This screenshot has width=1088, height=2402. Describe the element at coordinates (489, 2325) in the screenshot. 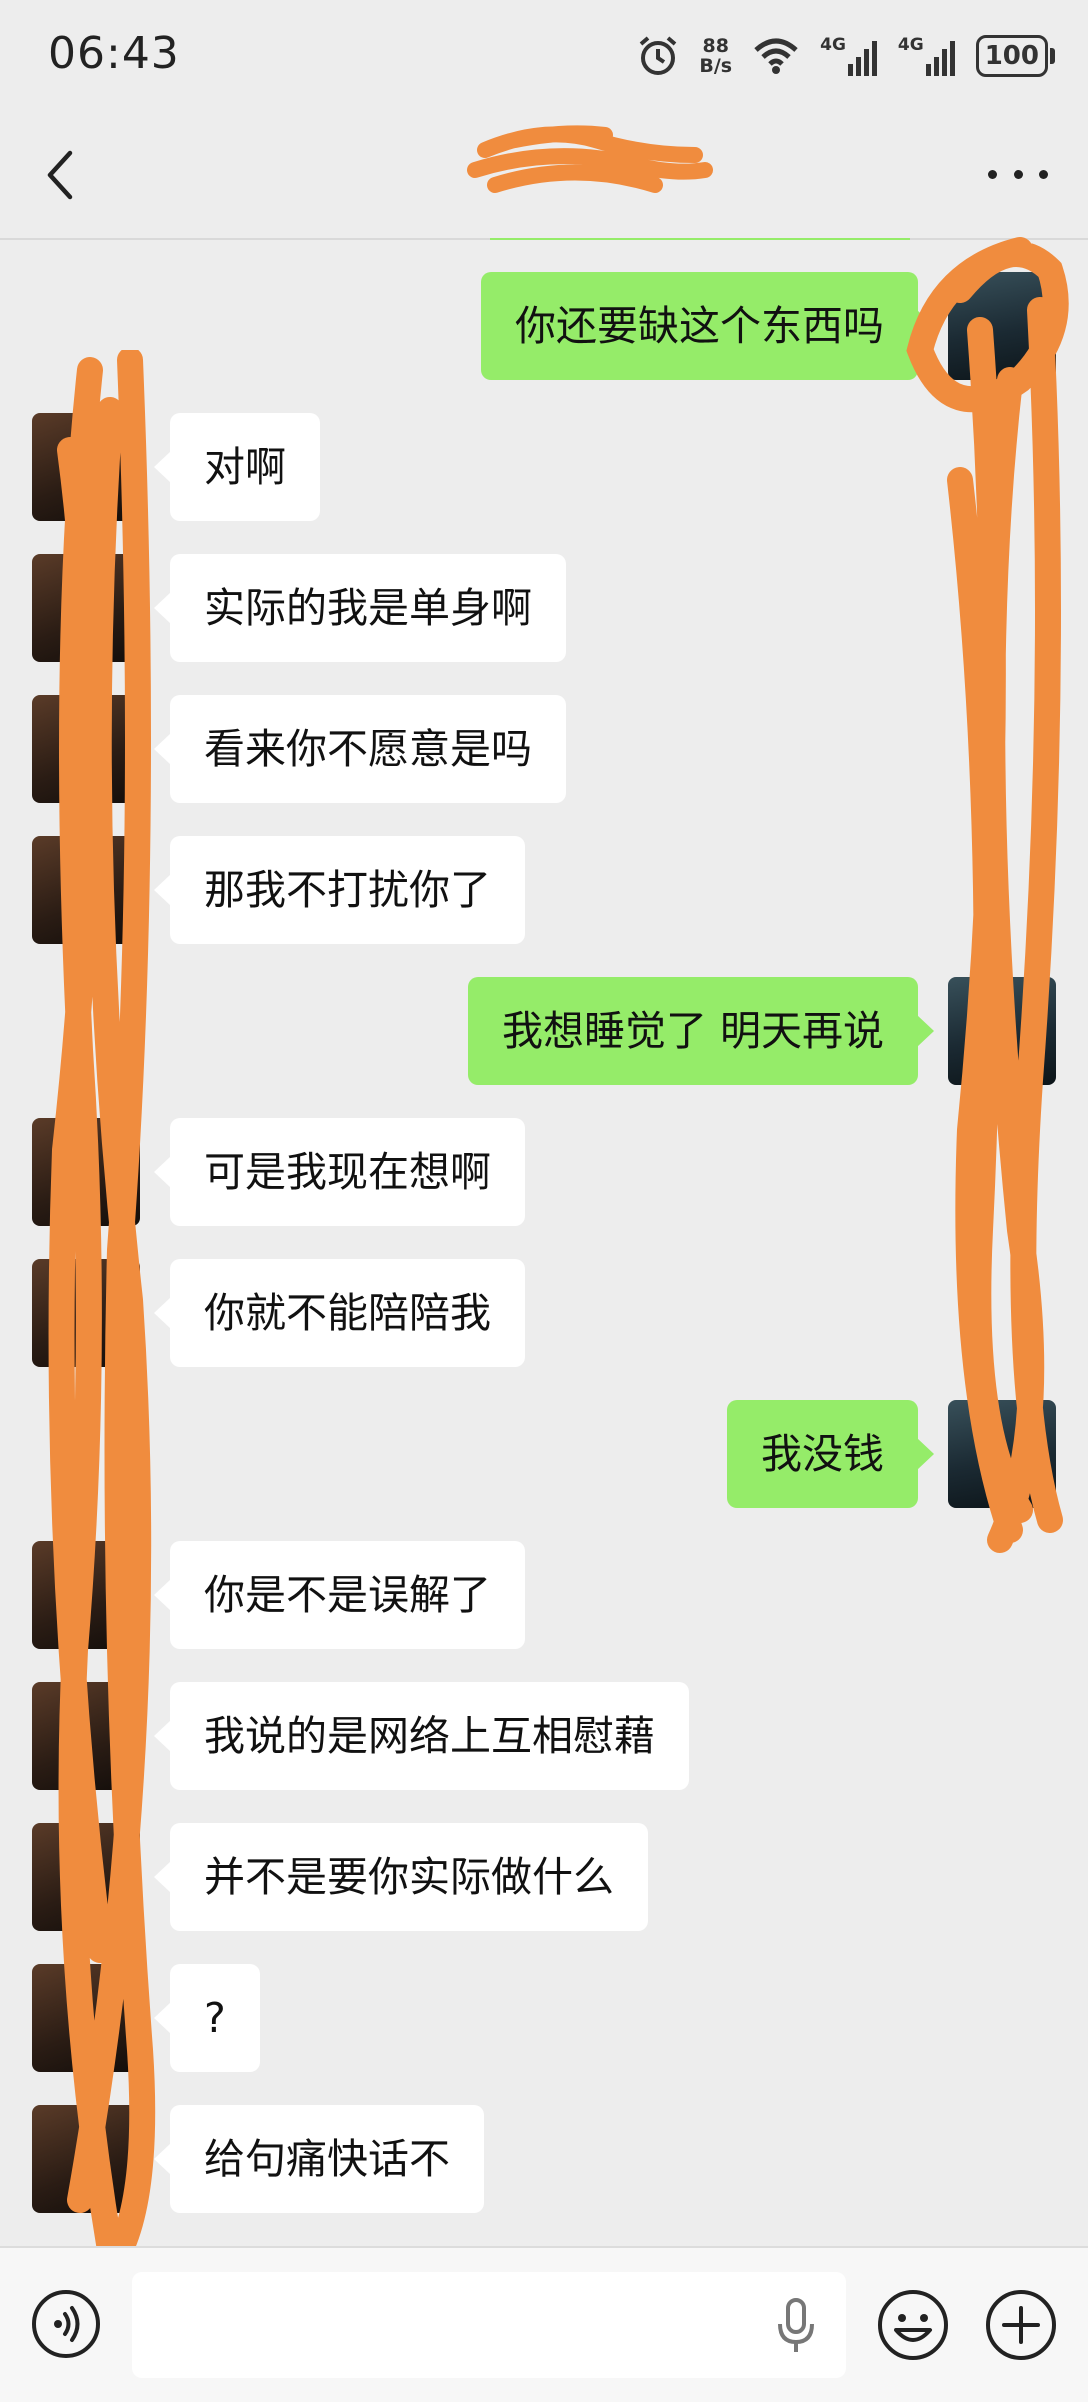

I see `message-input` at that location.